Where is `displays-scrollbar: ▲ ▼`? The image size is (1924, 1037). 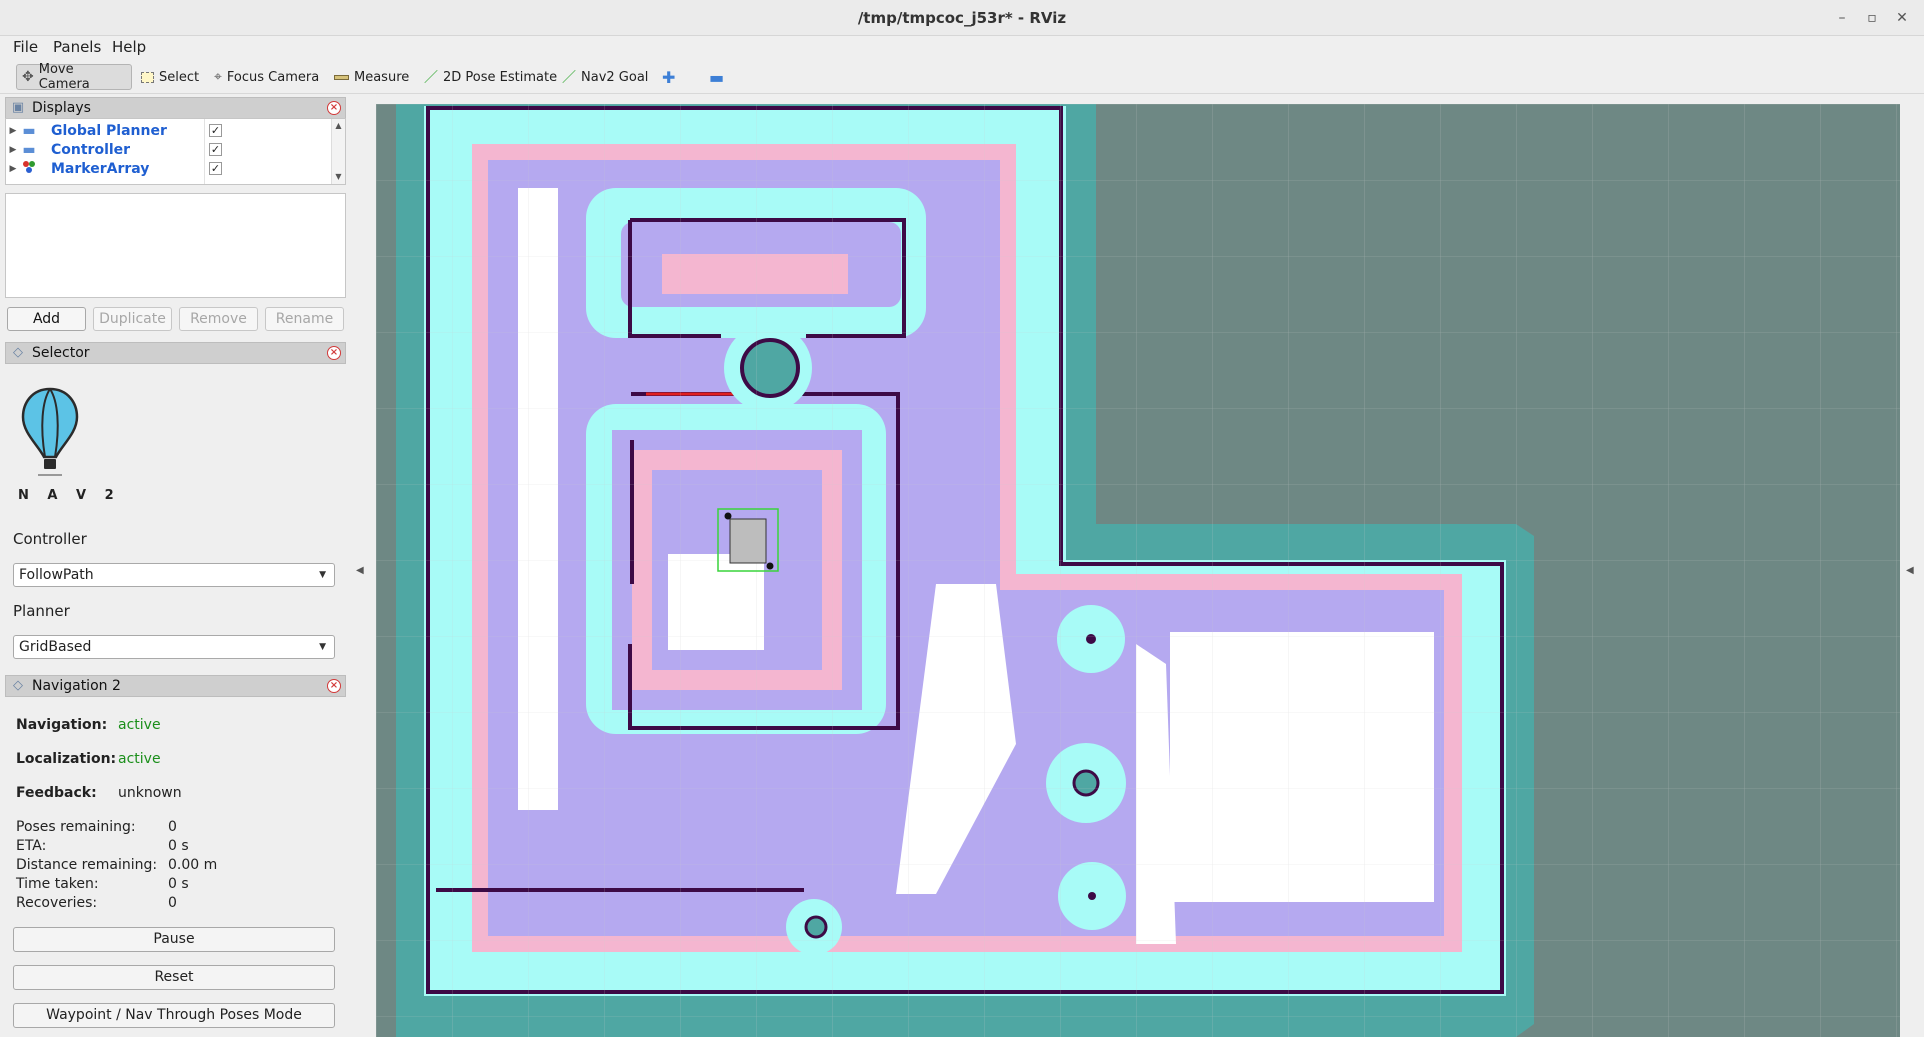
displays-scrollbar: ▲ ▼ is located at coordinates (338, 151).